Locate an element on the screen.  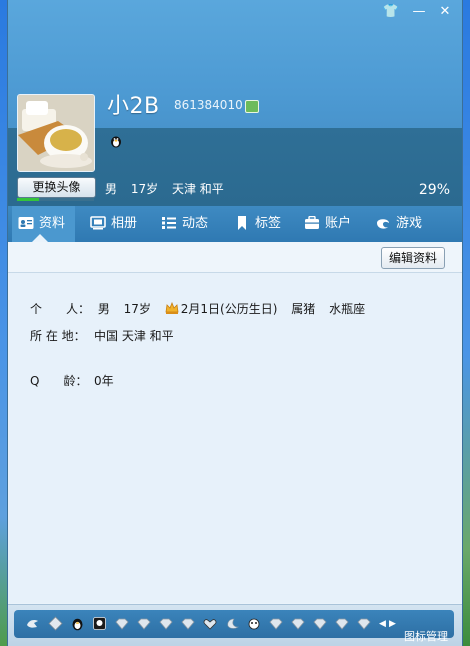
tab-profile-label: 资料 is located at coordinates (52, 223).